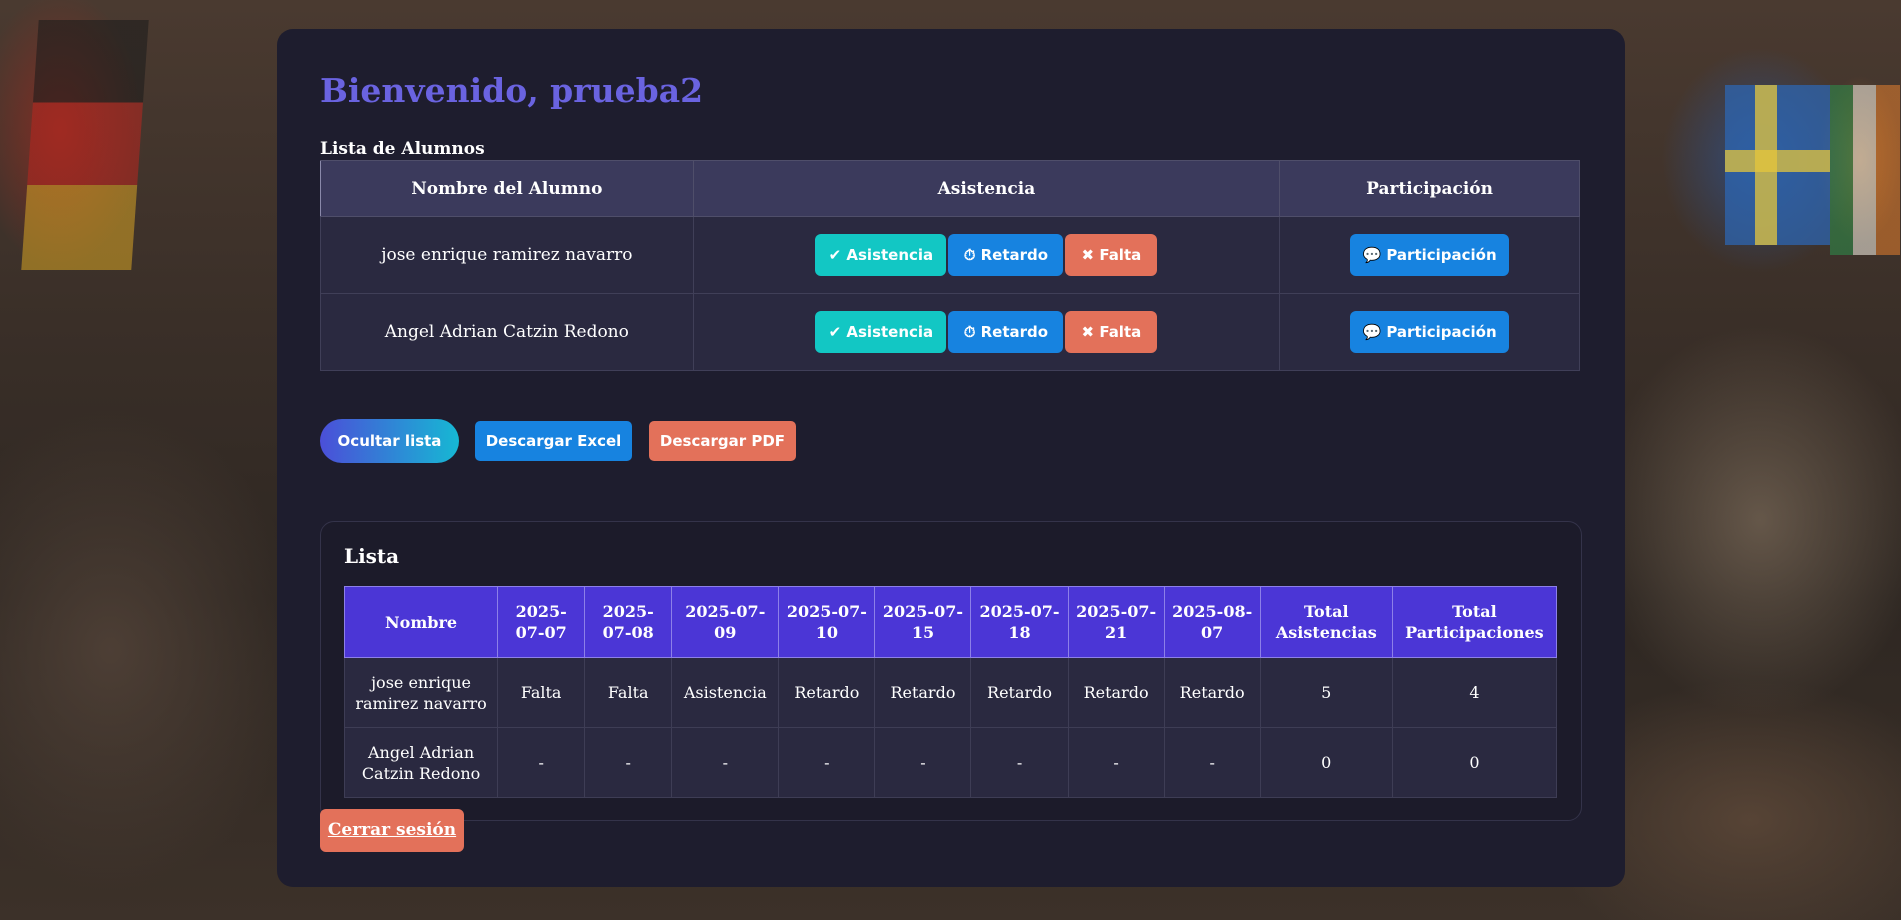 Image resolution: width=1901 pixels, height=920 pixels. What do you see at coordinates (628, 622) in the screenshot?
I see `report-column-header: 2025-07-08` at bounding box center [628, 622].